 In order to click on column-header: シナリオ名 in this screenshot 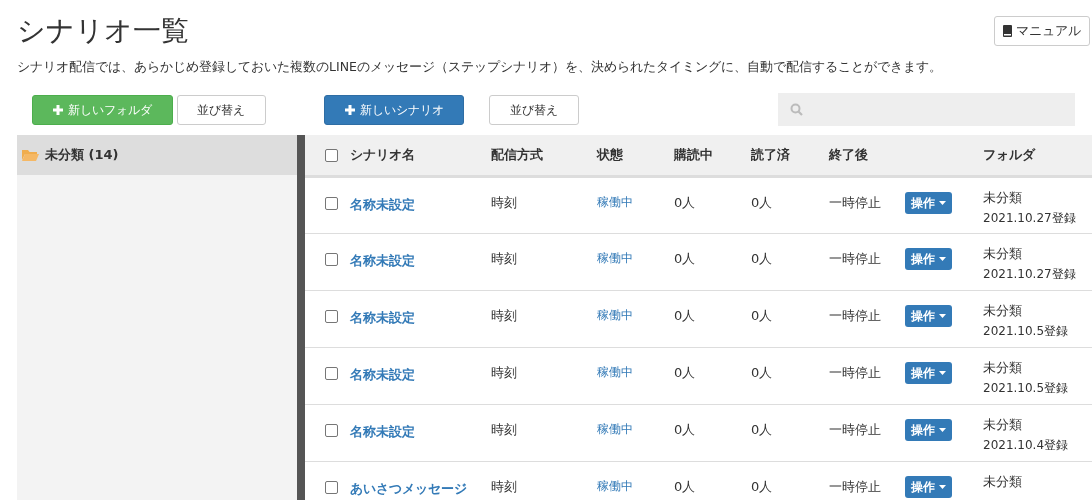, I will do `click(382, 155)`.